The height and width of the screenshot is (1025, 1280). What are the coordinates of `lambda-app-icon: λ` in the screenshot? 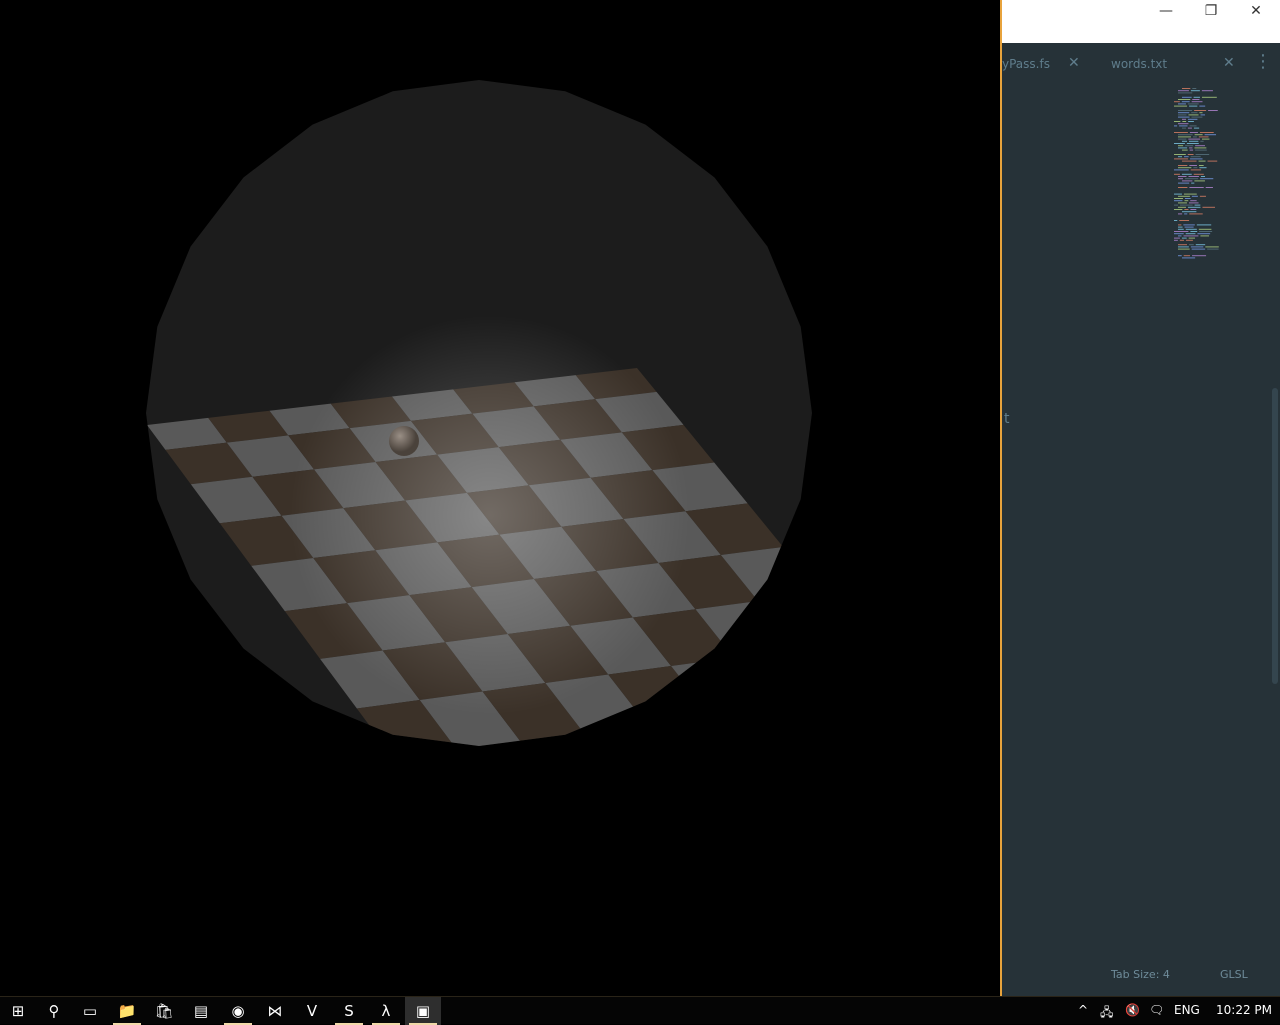 It's located at (386, 1011).